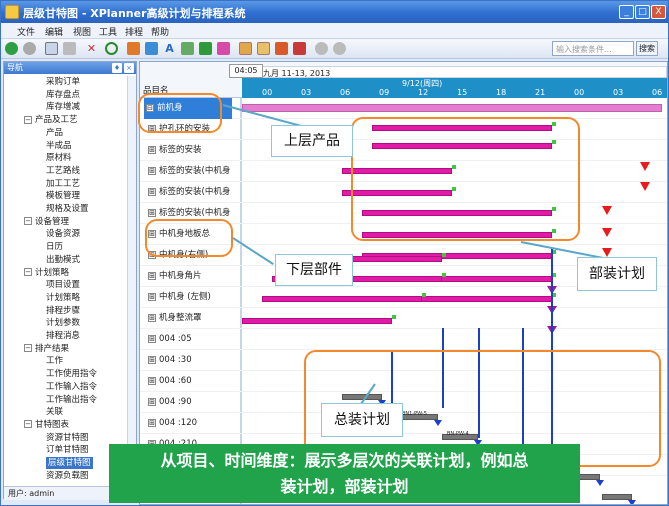  What do you see at coordinates (63, 171) in the screenshot?
I see `nav-item: 工艺路线` at bounding box center [63, 171].